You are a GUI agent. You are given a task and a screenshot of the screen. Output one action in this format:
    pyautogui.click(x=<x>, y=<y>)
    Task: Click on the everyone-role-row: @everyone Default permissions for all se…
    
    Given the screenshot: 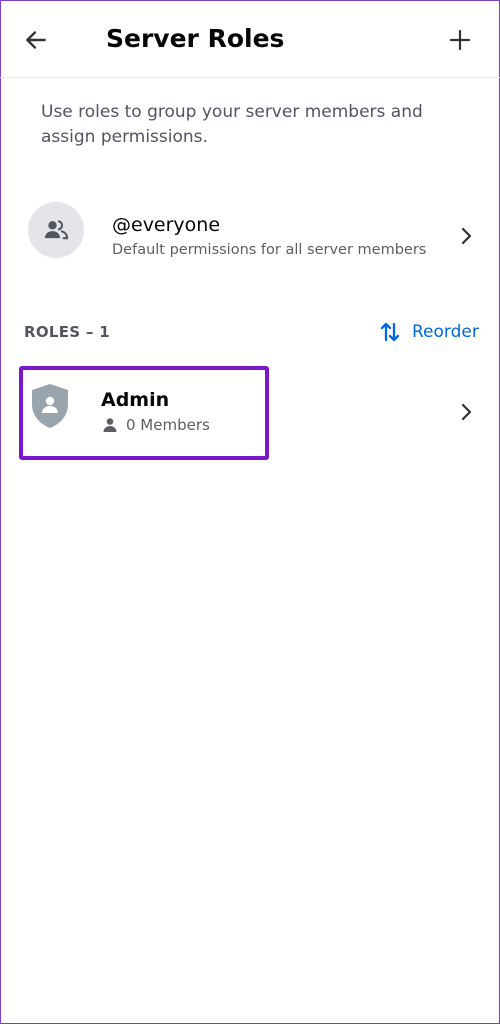 What is the action you would take?
    pyautogui.click(x=250, y=230)
    